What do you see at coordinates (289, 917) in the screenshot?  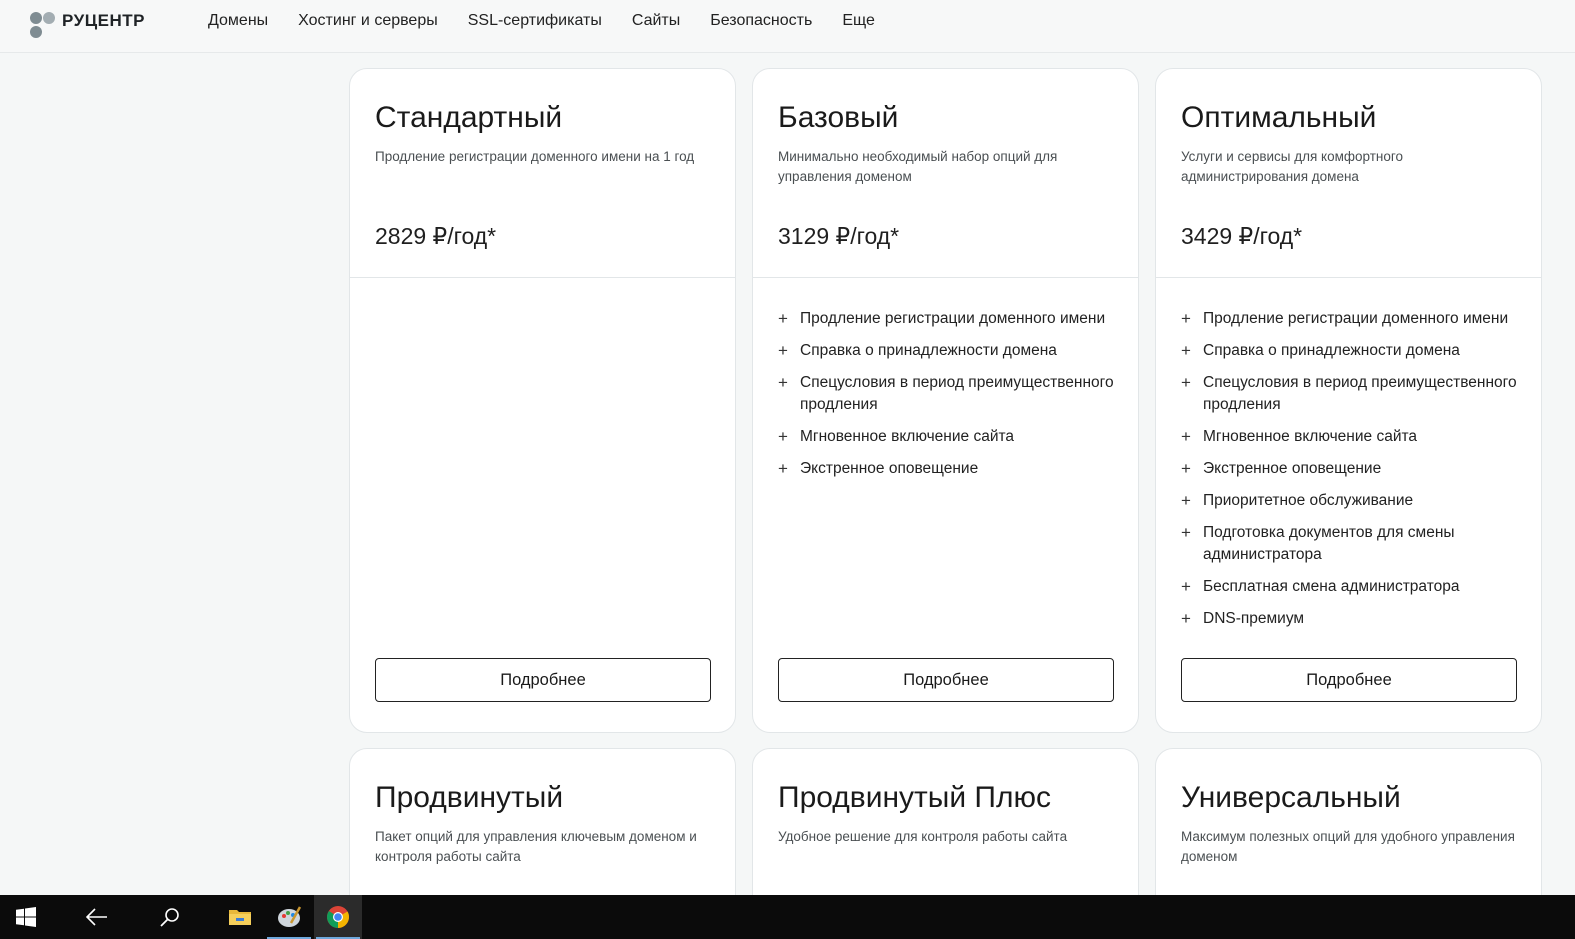 I see `paint-icon` at bounding box center [289, 917].